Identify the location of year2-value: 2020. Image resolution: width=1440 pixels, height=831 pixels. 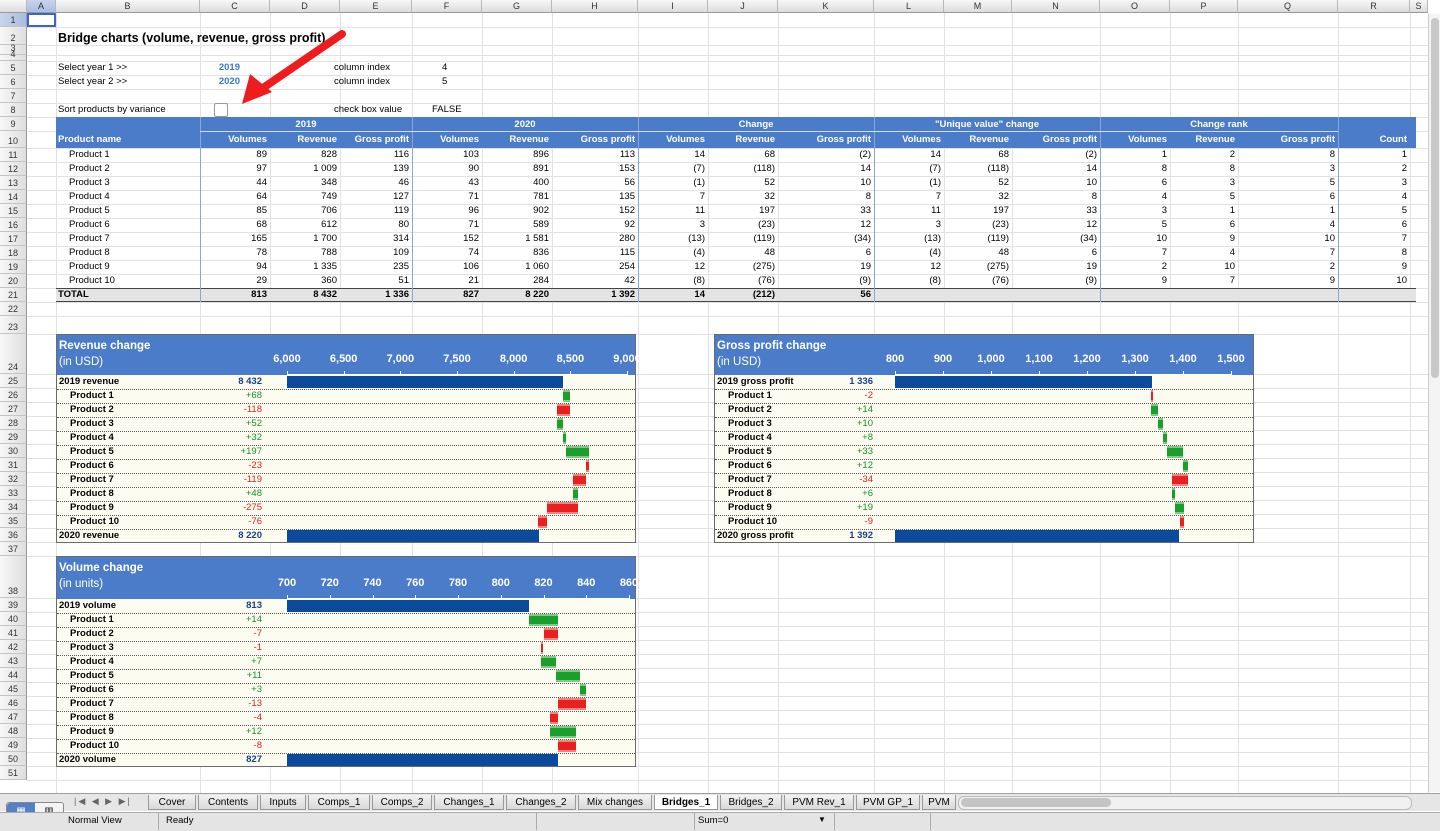
(220, 82).